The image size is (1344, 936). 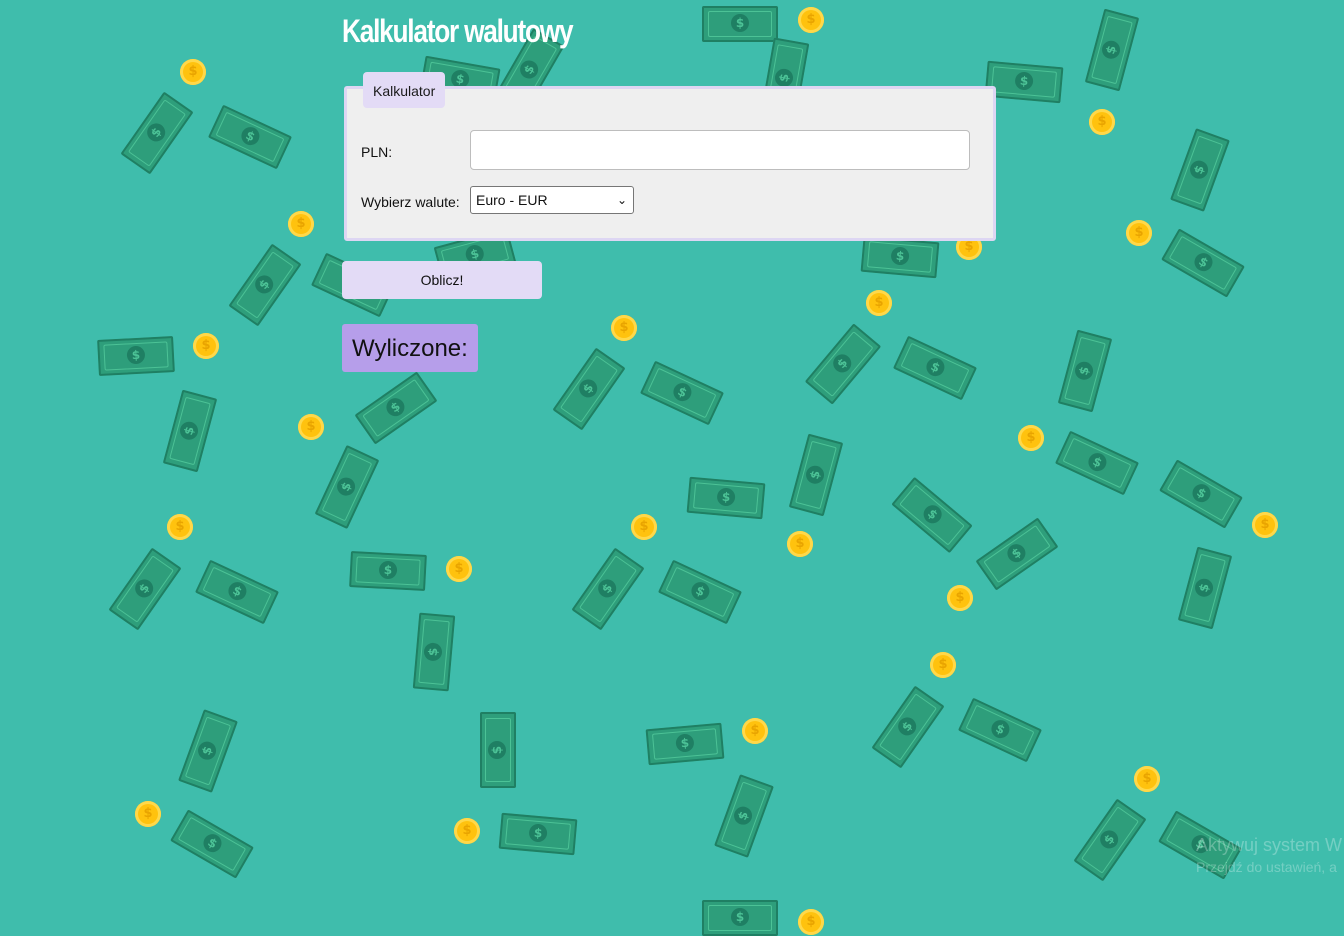 What do you see at coordinates (1269, 845) in the screenshot?
I see `watermark-title: Aktywuj system W` at bounding box center [1269, 845].